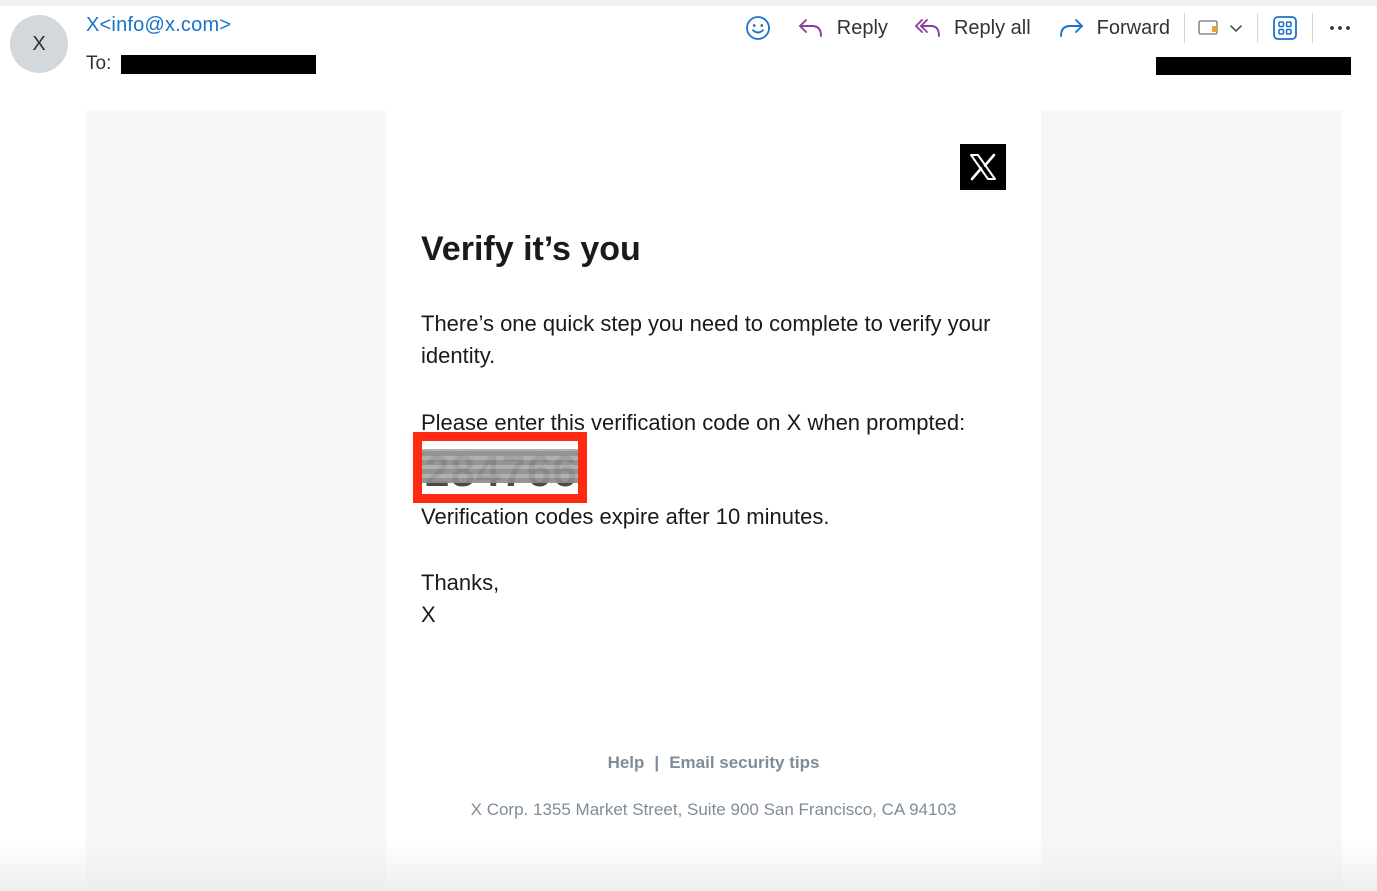 This screenshot has height=891, width=1377. I want to click on apps-button, so click(1285, 28).